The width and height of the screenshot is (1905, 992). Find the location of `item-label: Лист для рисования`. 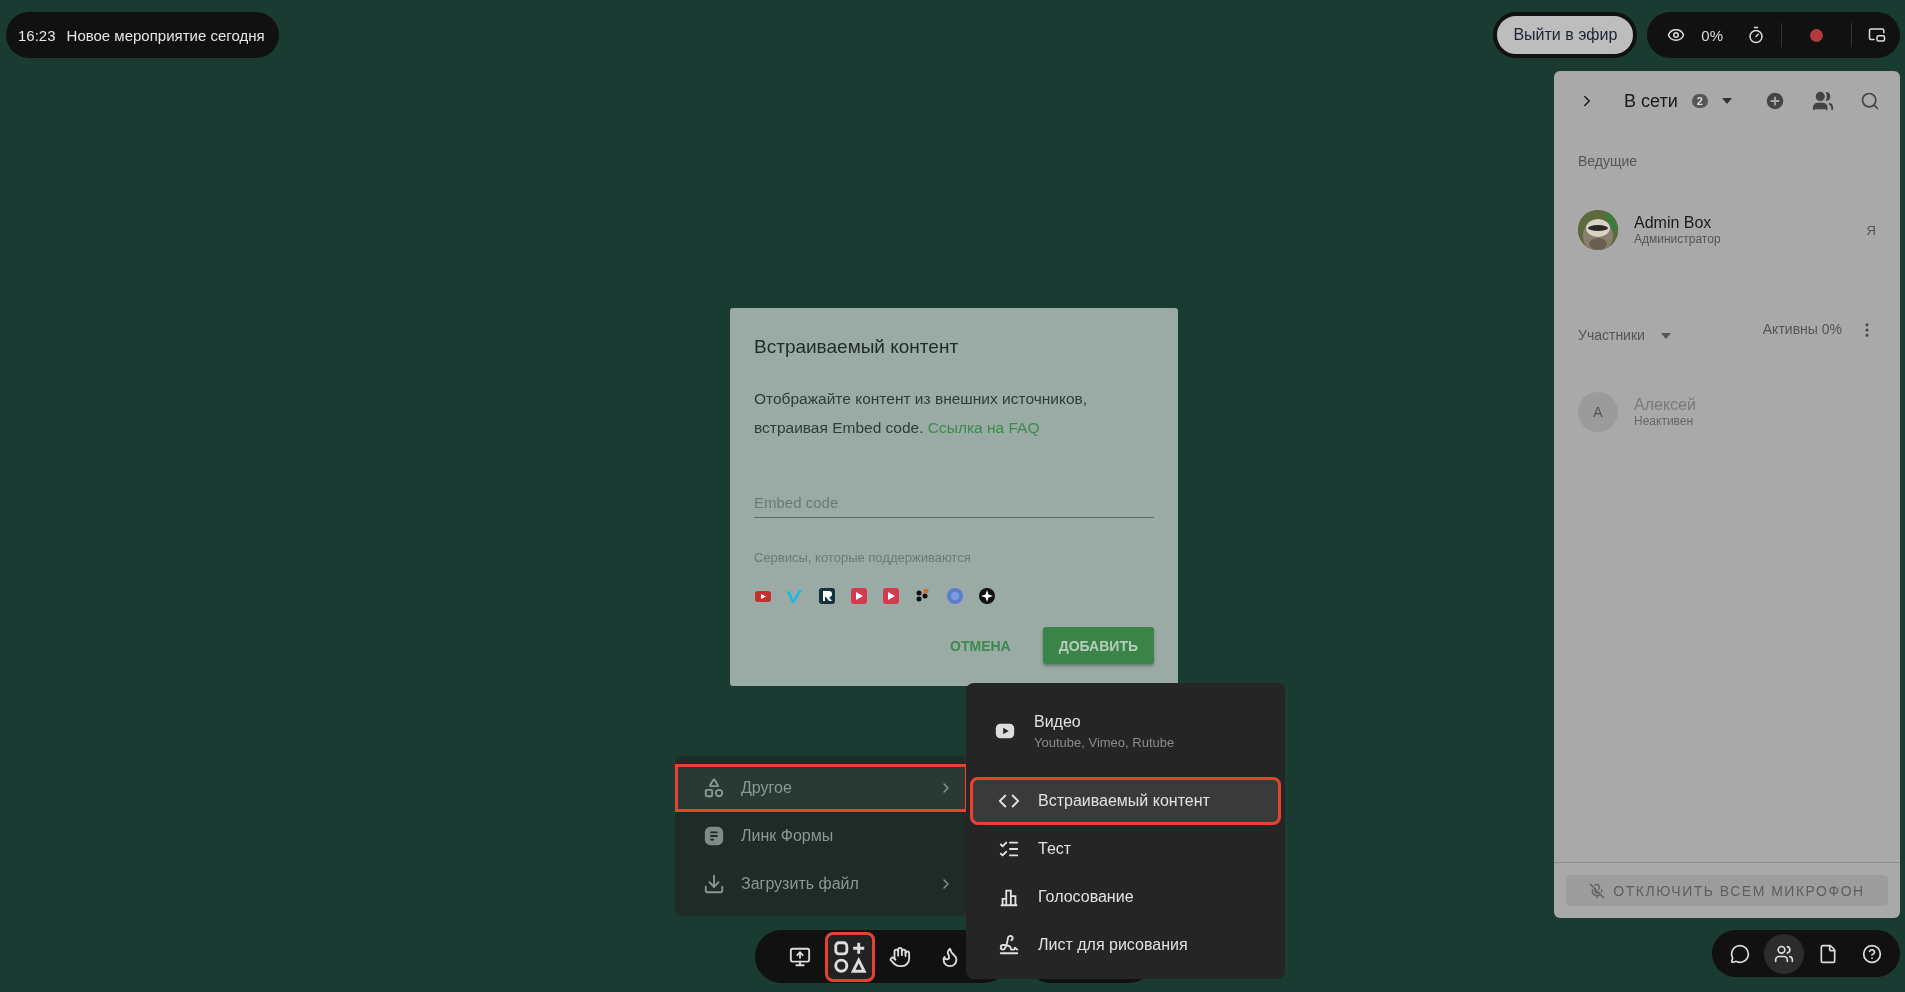

item-label: Лист для рисования is located at coordinates (1113, 945).